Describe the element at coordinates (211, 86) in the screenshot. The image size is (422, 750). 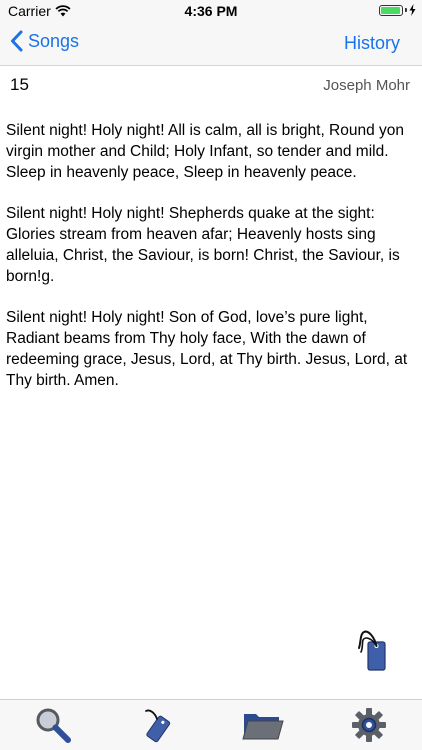
I see `song-meta-row: 15 Joseph Mohr` at that location.